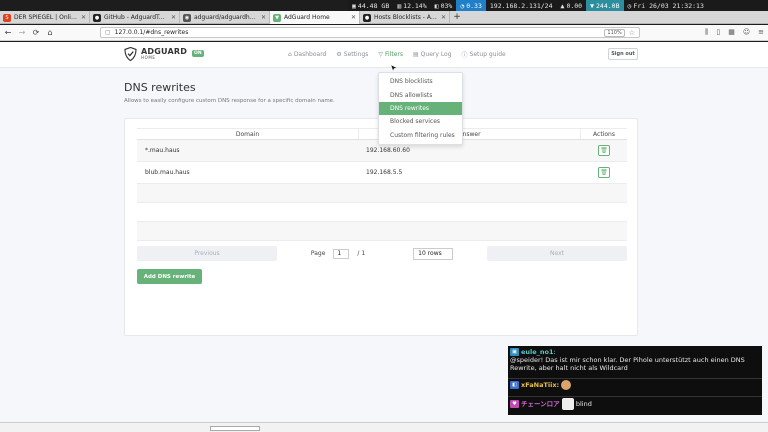  I want to click on page-value: 1, so click(339, 253).